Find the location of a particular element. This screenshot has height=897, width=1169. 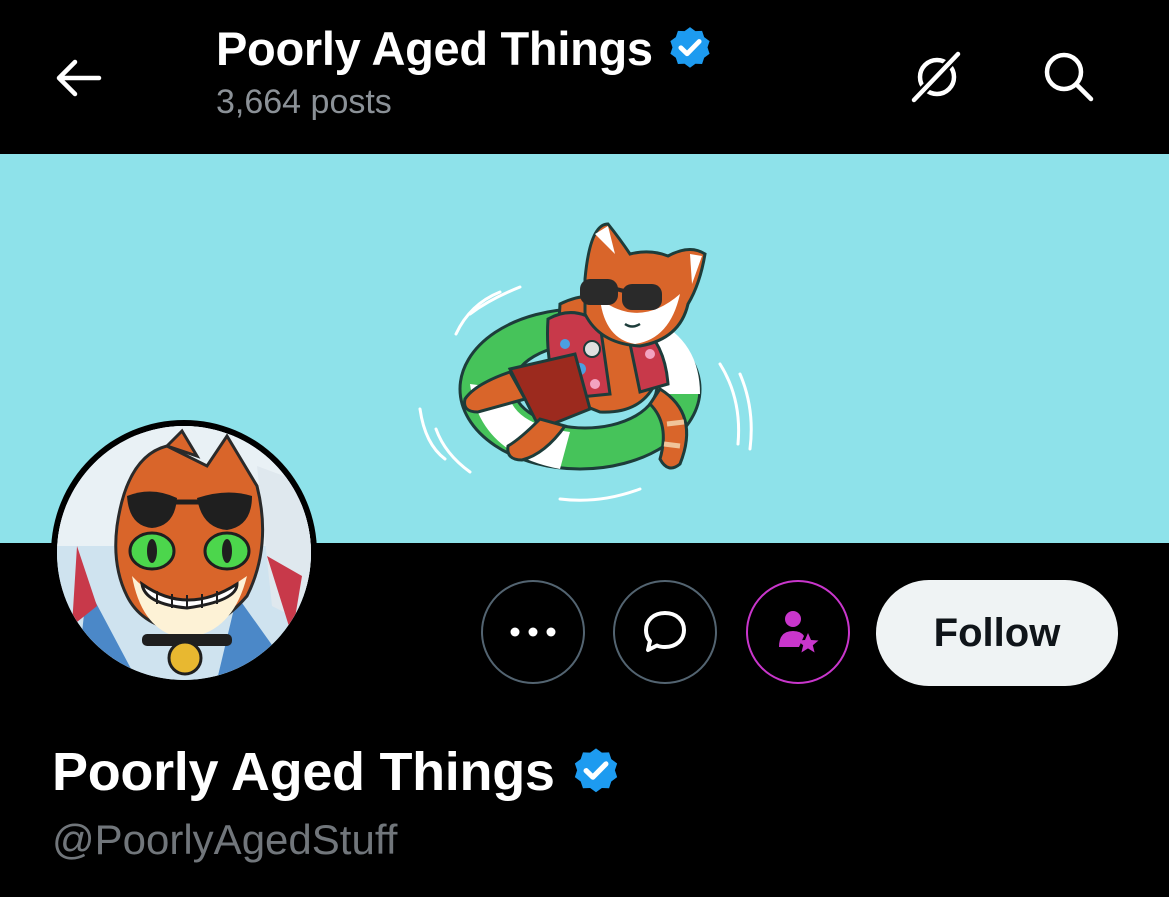

follow-button: Follow is located at coordinates (997, 633).